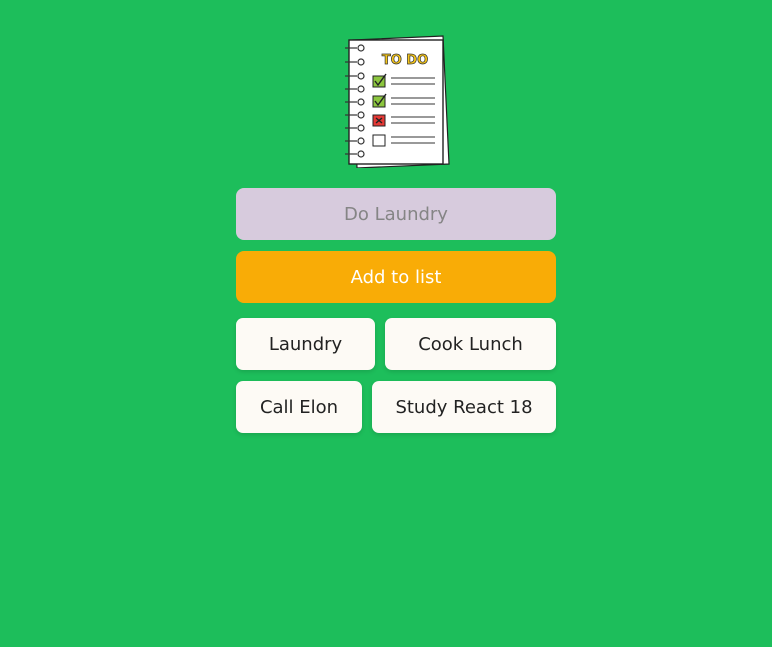 Image resolution: width=772 pixels, height=647 pixels. I want to click on todo-item: Cook Lunch, so click(470, 344).